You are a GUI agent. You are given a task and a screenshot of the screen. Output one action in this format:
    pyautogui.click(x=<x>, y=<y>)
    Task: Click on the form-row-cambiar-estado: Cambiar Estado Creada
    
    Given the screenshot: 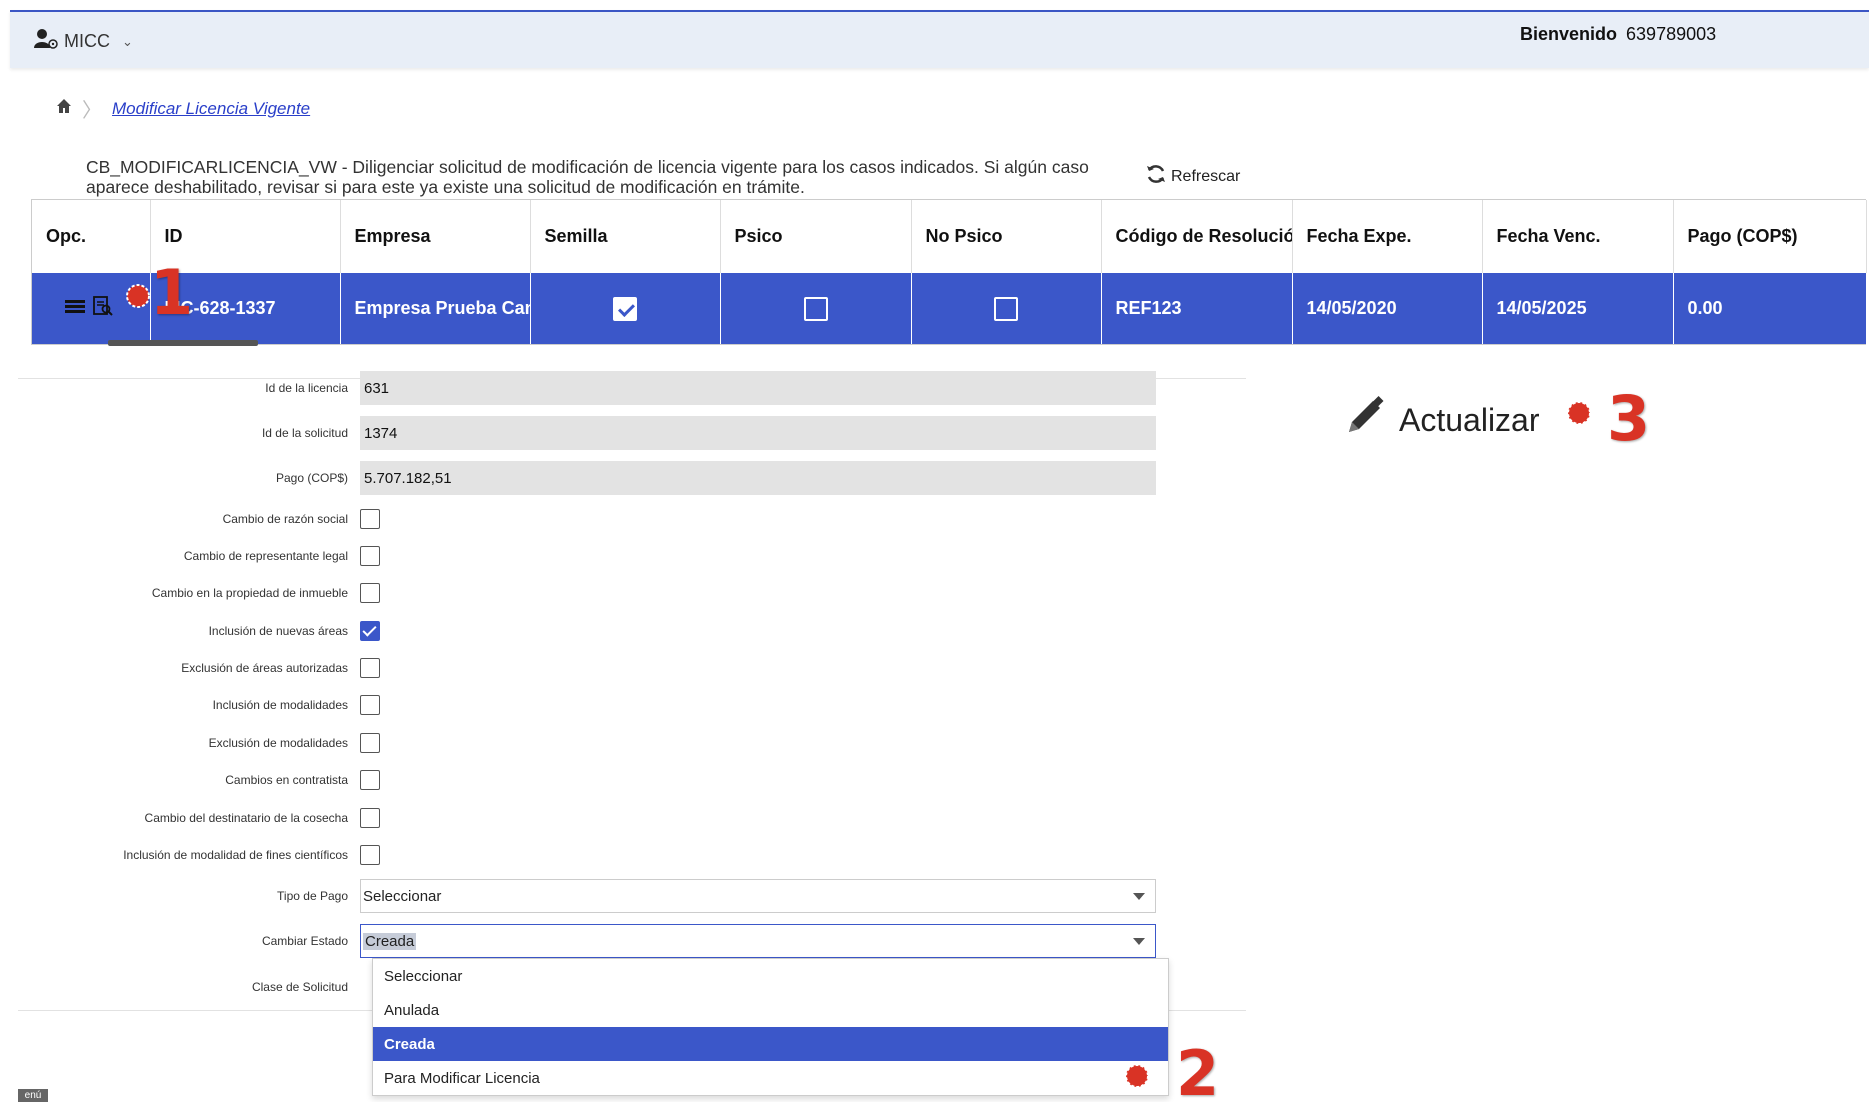 What is the action you would take?
    pyautogui.click(x=593, y=941)
    